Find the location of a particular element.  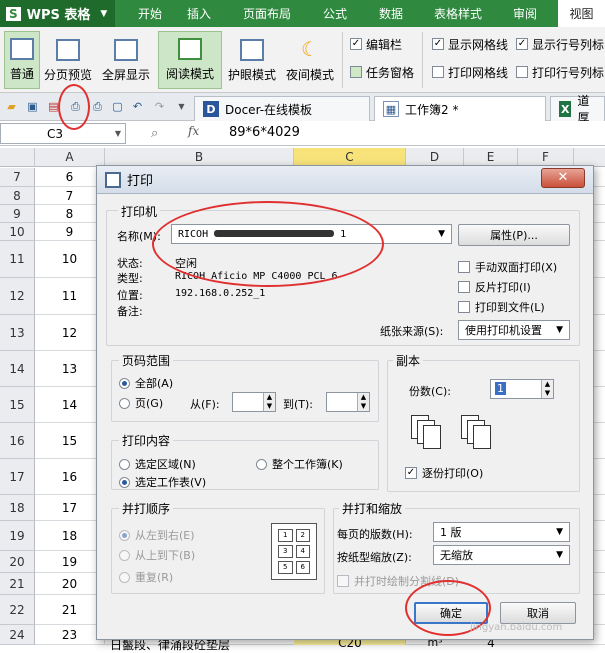

app-menu-button: S WPS 表格 ▼ is located at coordinates (57, 13).